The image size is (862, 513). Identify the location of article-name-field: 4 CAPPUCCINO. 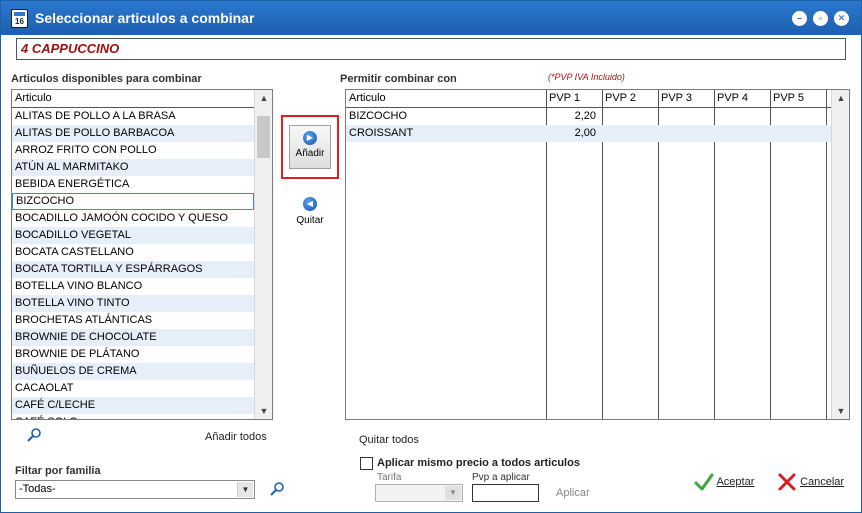
(431, 49).